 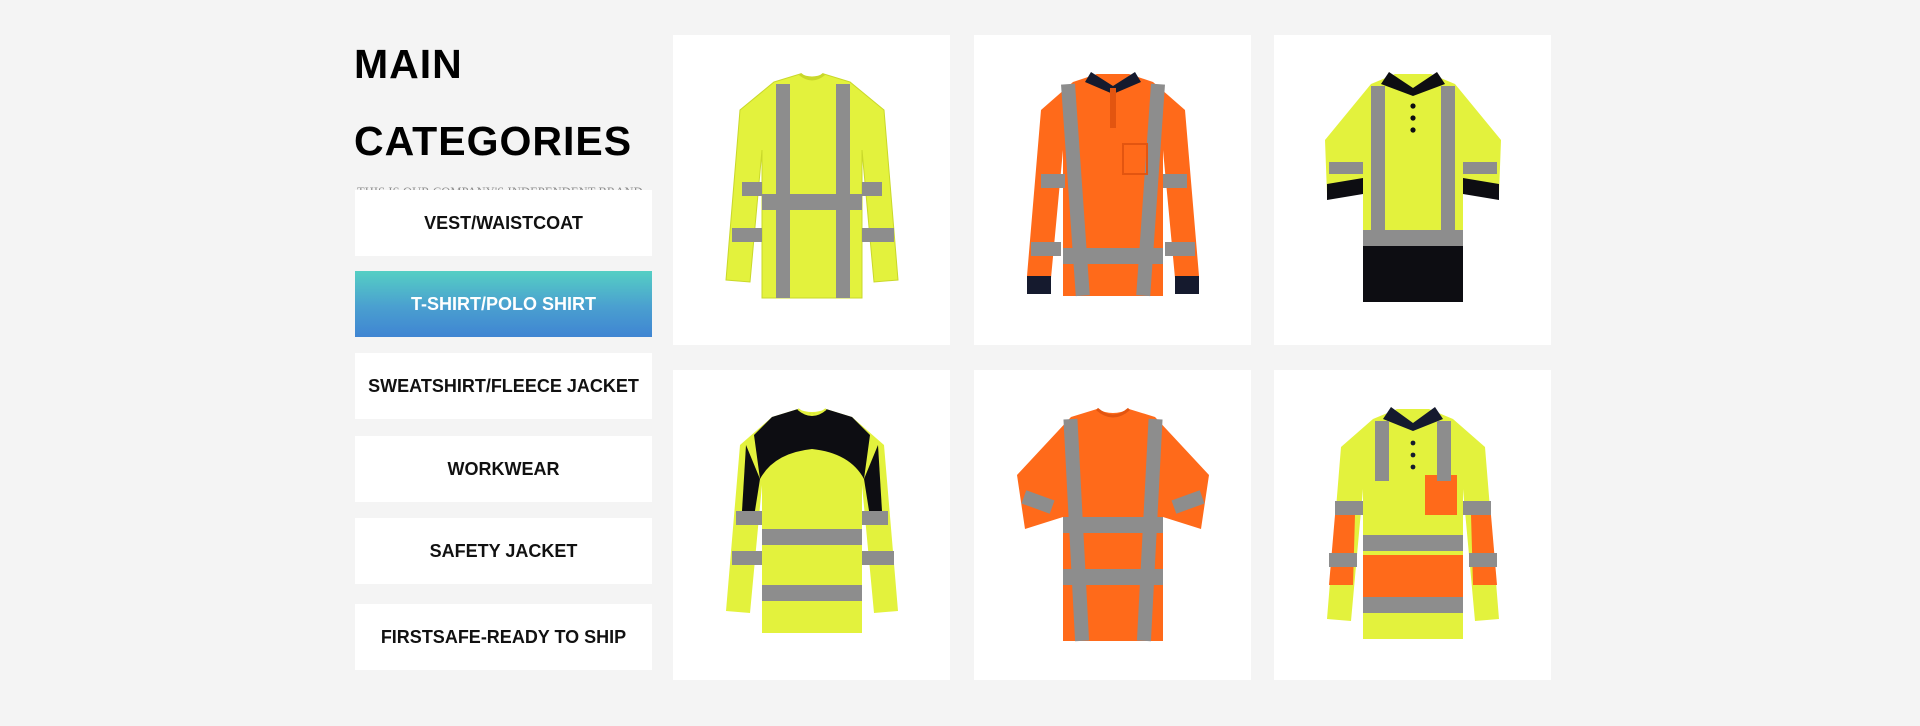 What do you see at coordinates (811, 185) in the screenshot?
I see `hi-vis-yellow-long-sleeve-tshirt-image` at bounding box center [811, 185].